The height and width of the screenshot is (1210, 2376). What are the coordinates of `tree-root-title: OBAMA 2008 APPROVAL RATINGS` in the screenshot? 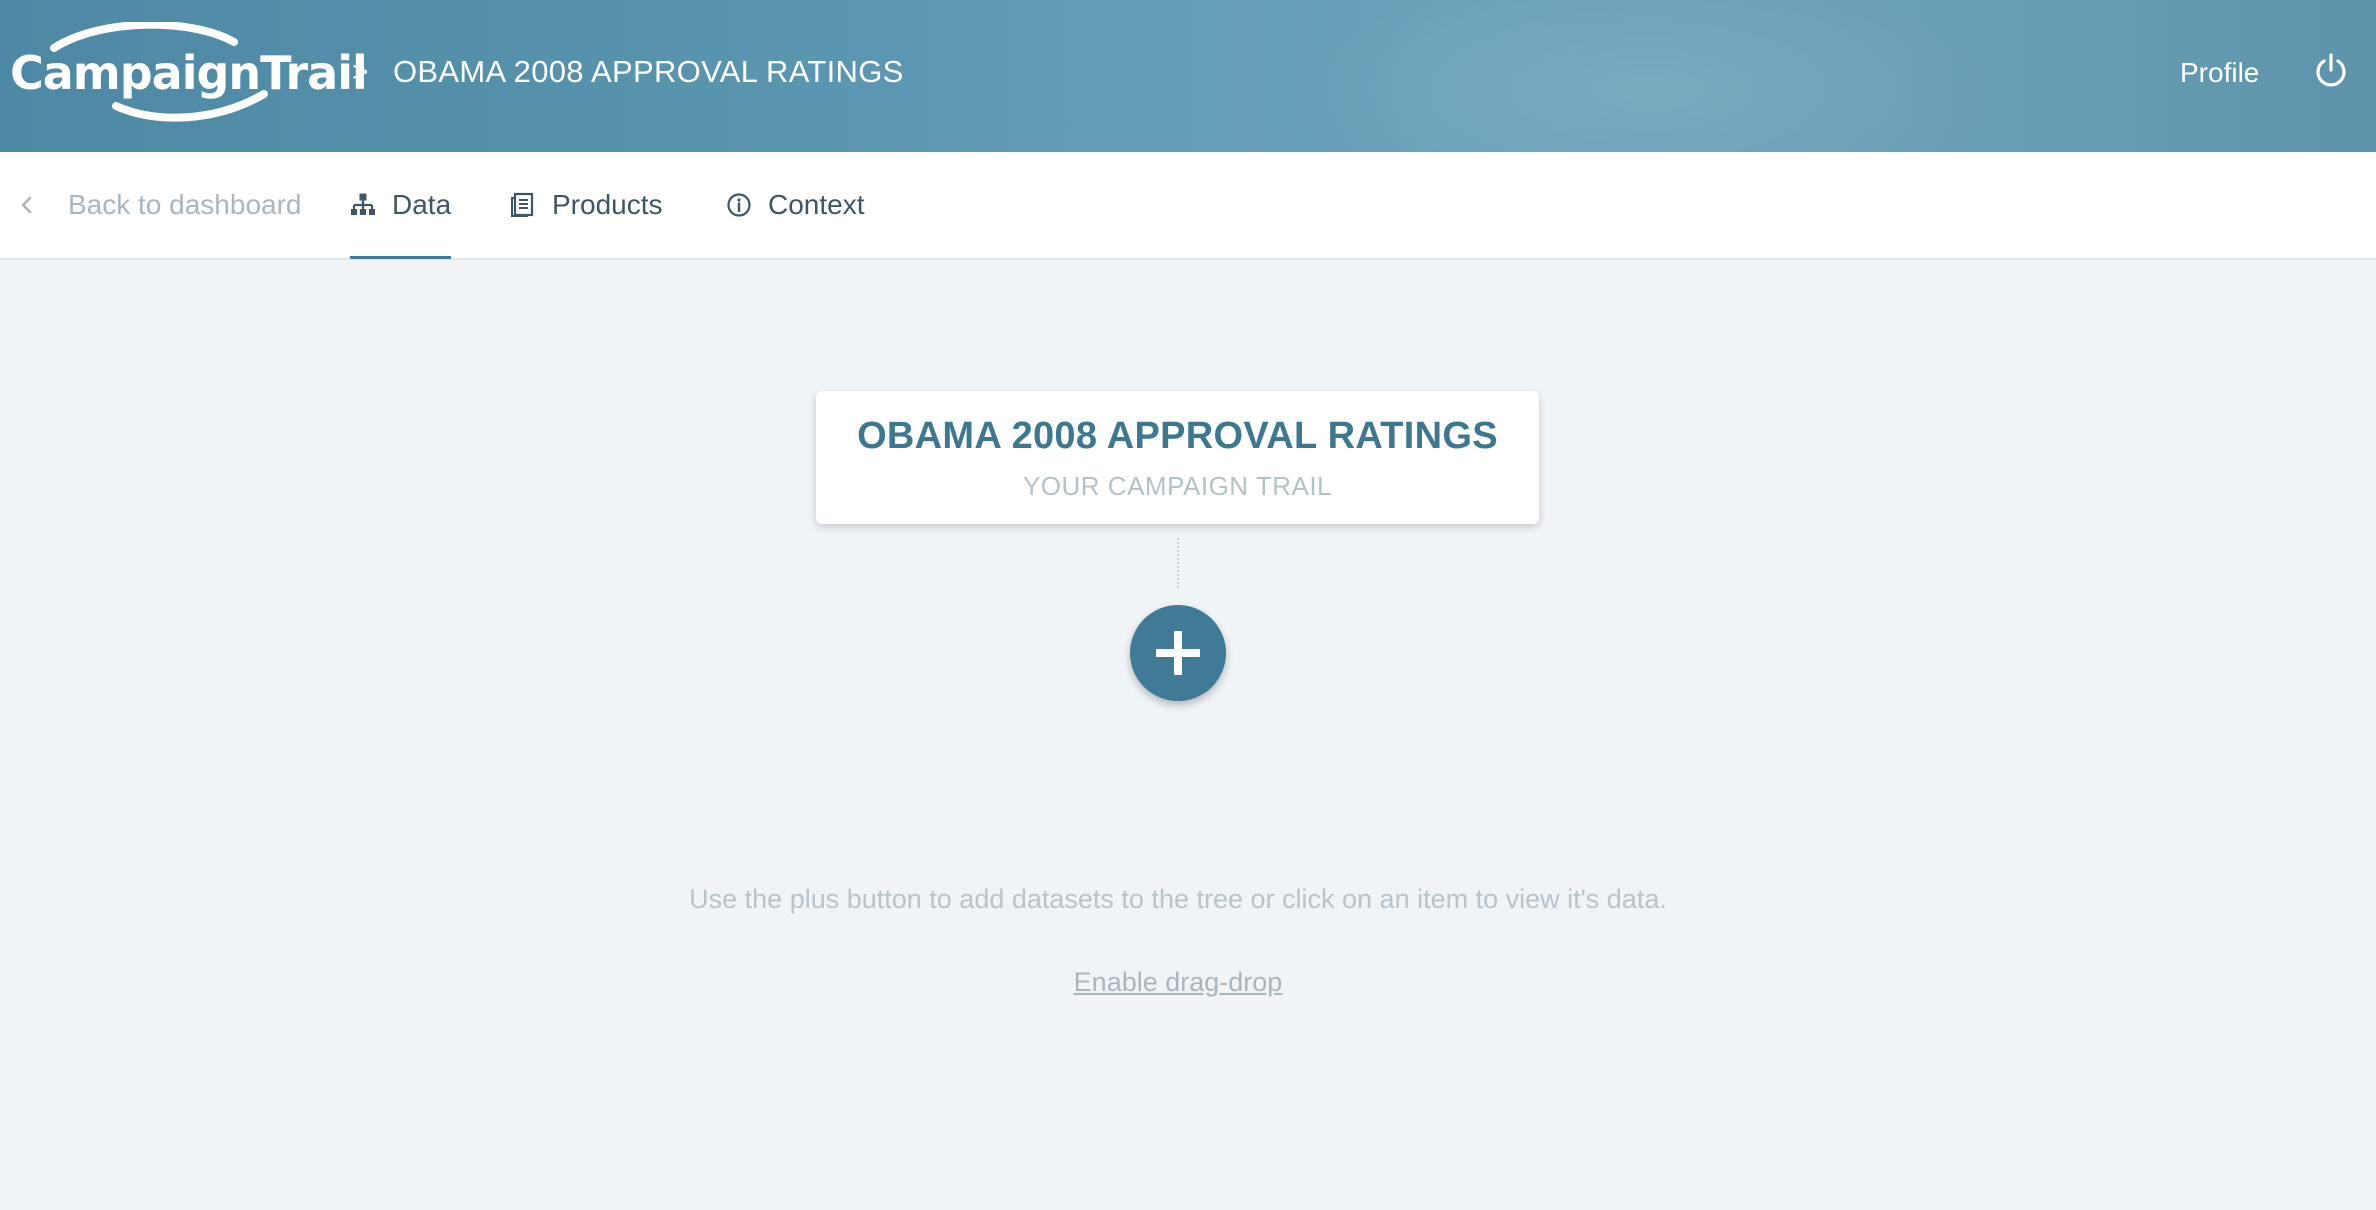 It's located at (1177, 436).